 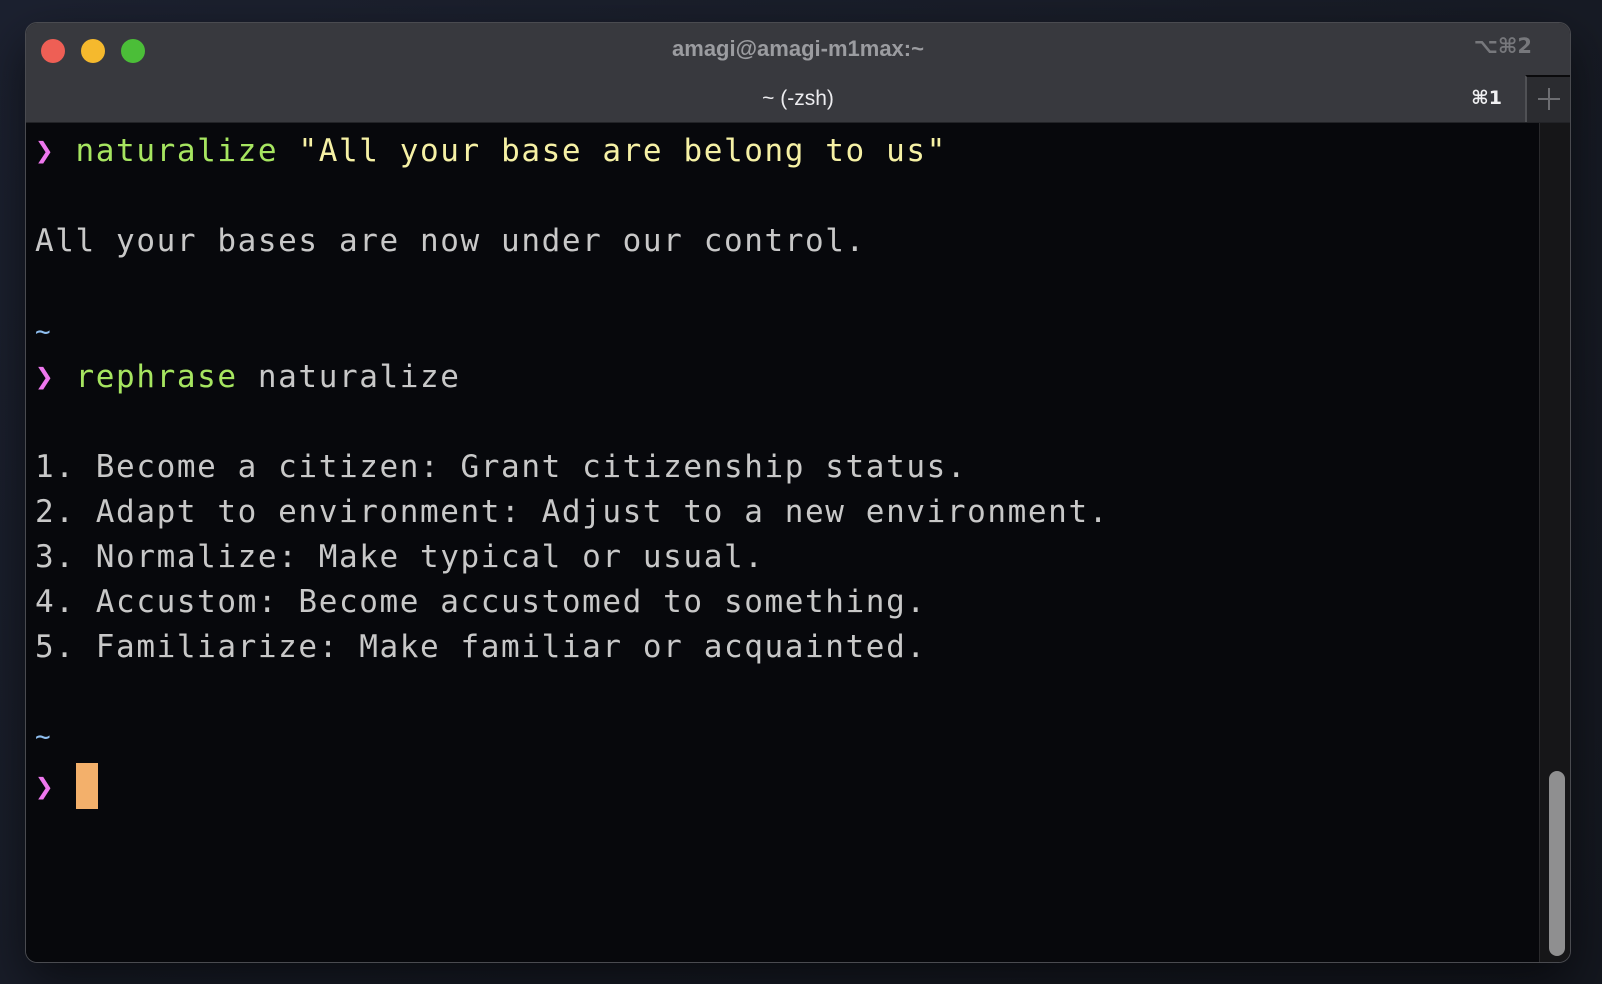 I want to click on tab-bar: ~ (-zsh) ⌘1, so click(x=798, y=99).